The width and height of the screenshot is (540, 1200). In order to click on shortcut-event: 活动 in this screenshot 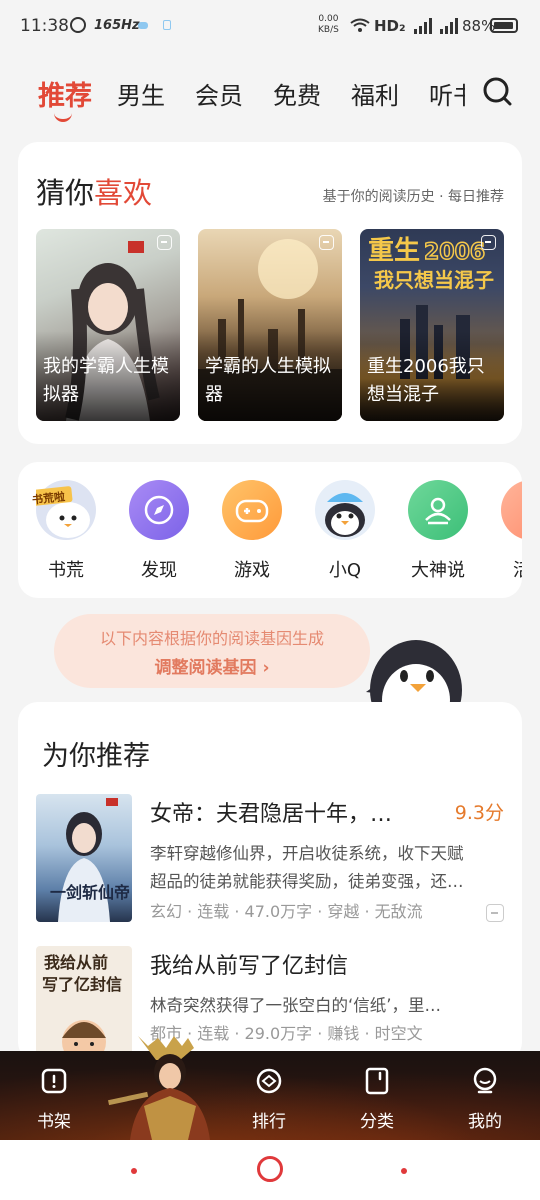, I will do `click(506, 531)`.